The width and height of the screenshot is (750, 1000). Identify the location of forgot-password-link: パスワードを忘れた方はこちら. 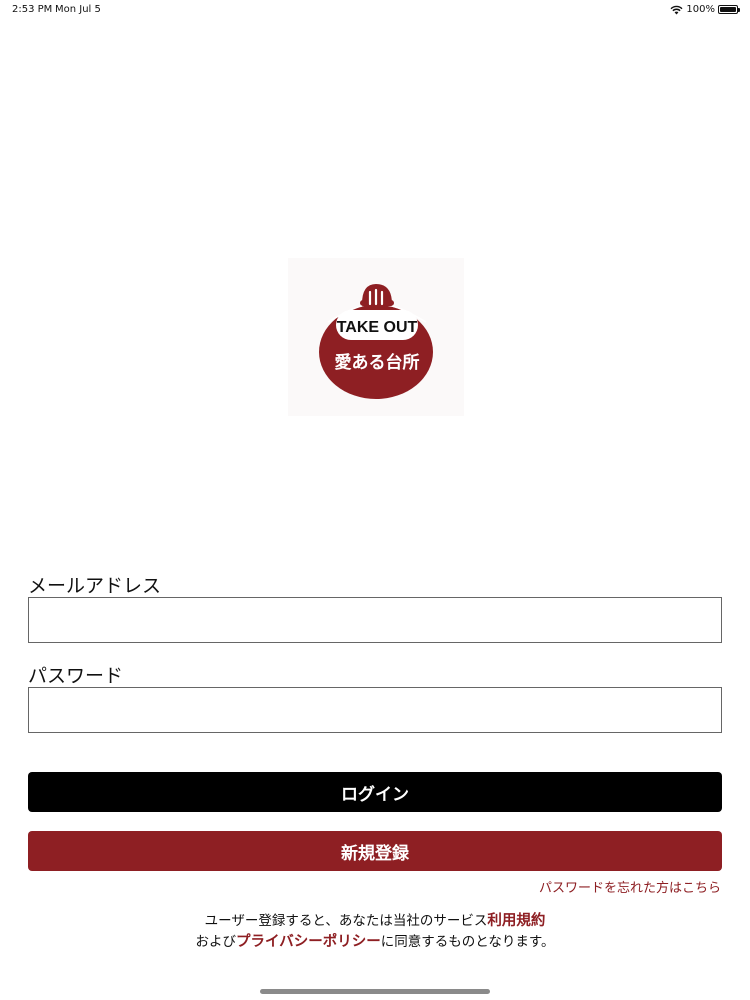
(630, 886).